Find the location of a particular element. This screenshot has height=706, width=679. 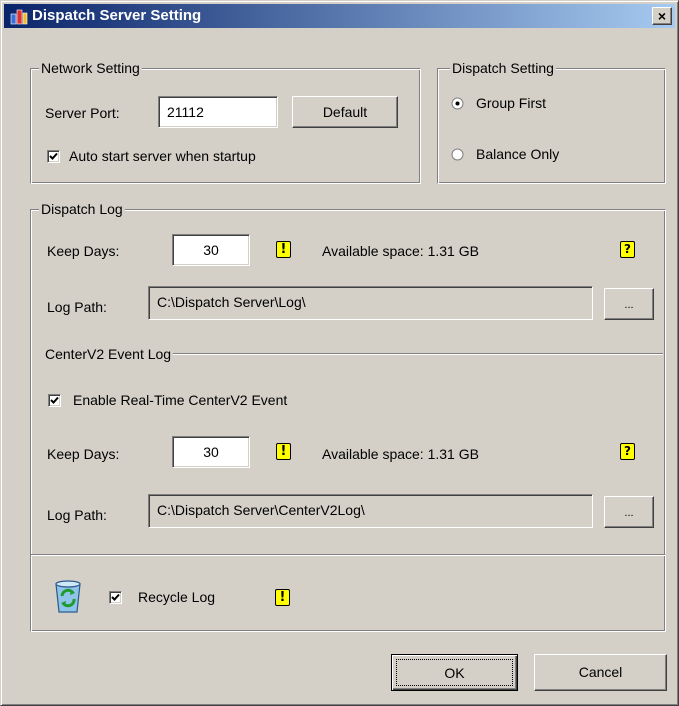

centerv2-separator is located at coordinates (404, 354).